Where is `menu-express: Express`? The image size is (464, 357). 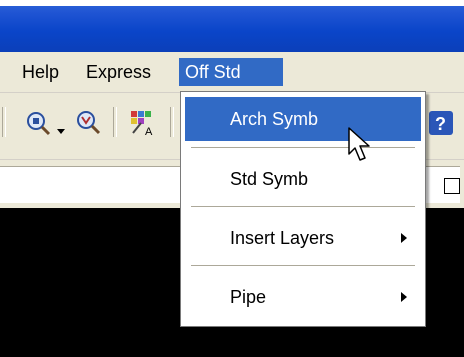
menu-express: Express is located at coordinates (118, 72).